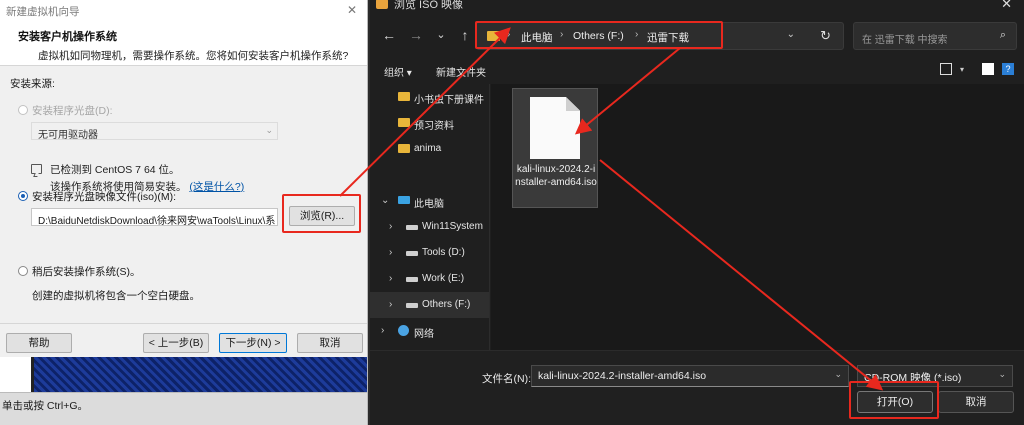 This screenshot has height=425, width=1024. Describe the element at coordinates (403, 330) in the screenshot. I see `network-icon` at that location.